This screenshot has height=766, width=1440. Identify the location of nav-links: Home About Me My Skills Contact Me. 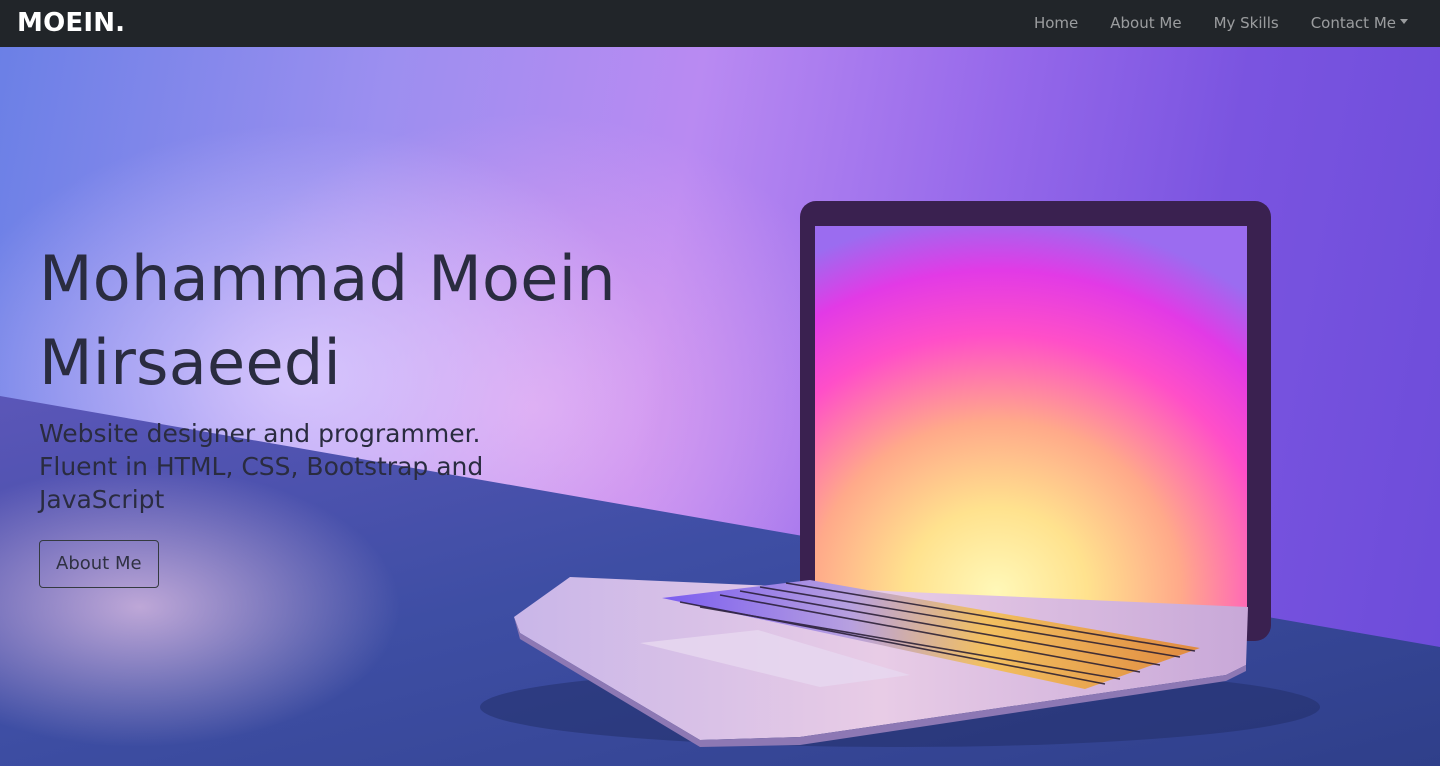
(1221, 23).